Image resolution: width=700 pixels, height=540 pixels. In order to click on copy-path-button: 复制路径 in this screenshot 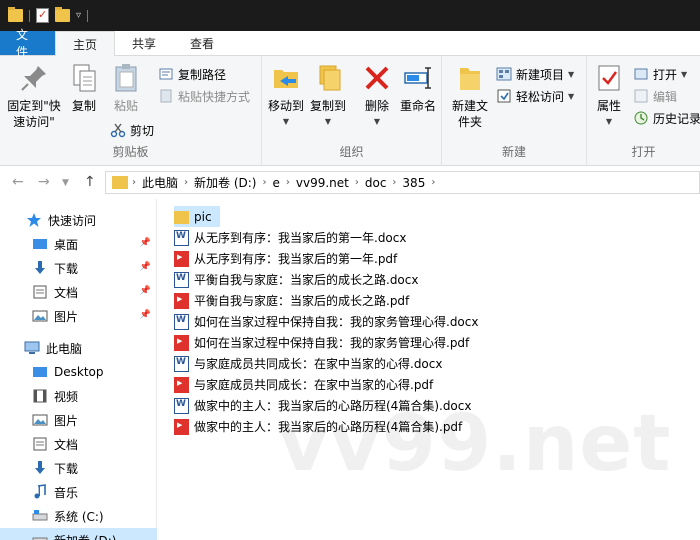, I will do `click(192, 74)`.